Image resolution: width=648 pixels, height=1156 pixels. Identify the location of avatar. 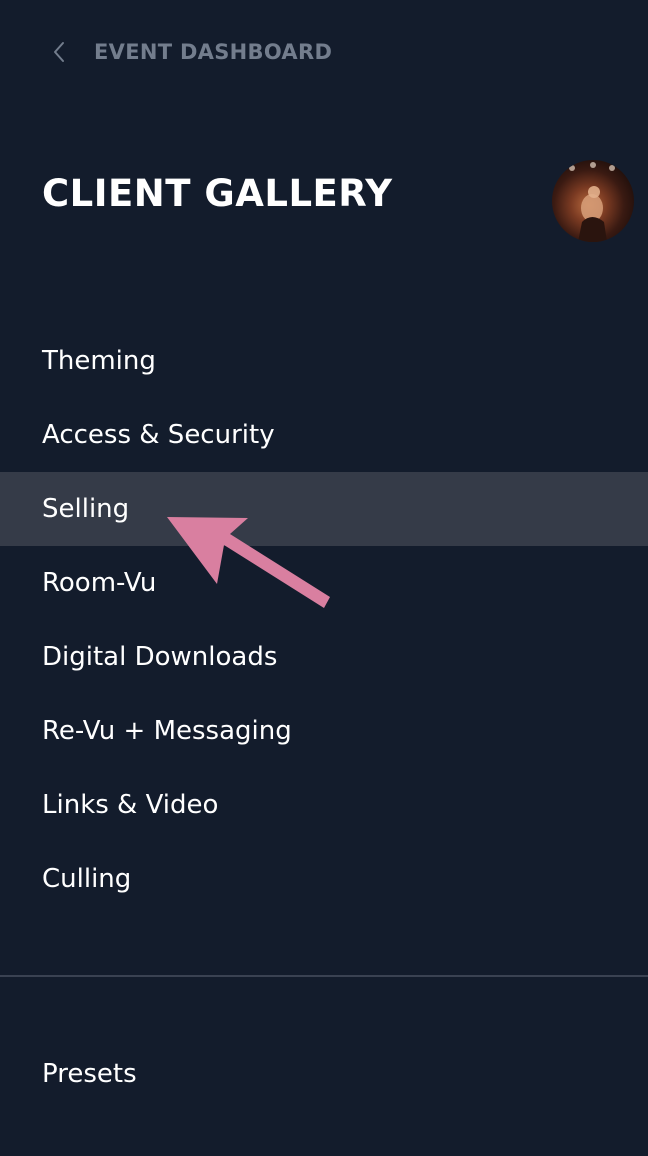
(593, 201).